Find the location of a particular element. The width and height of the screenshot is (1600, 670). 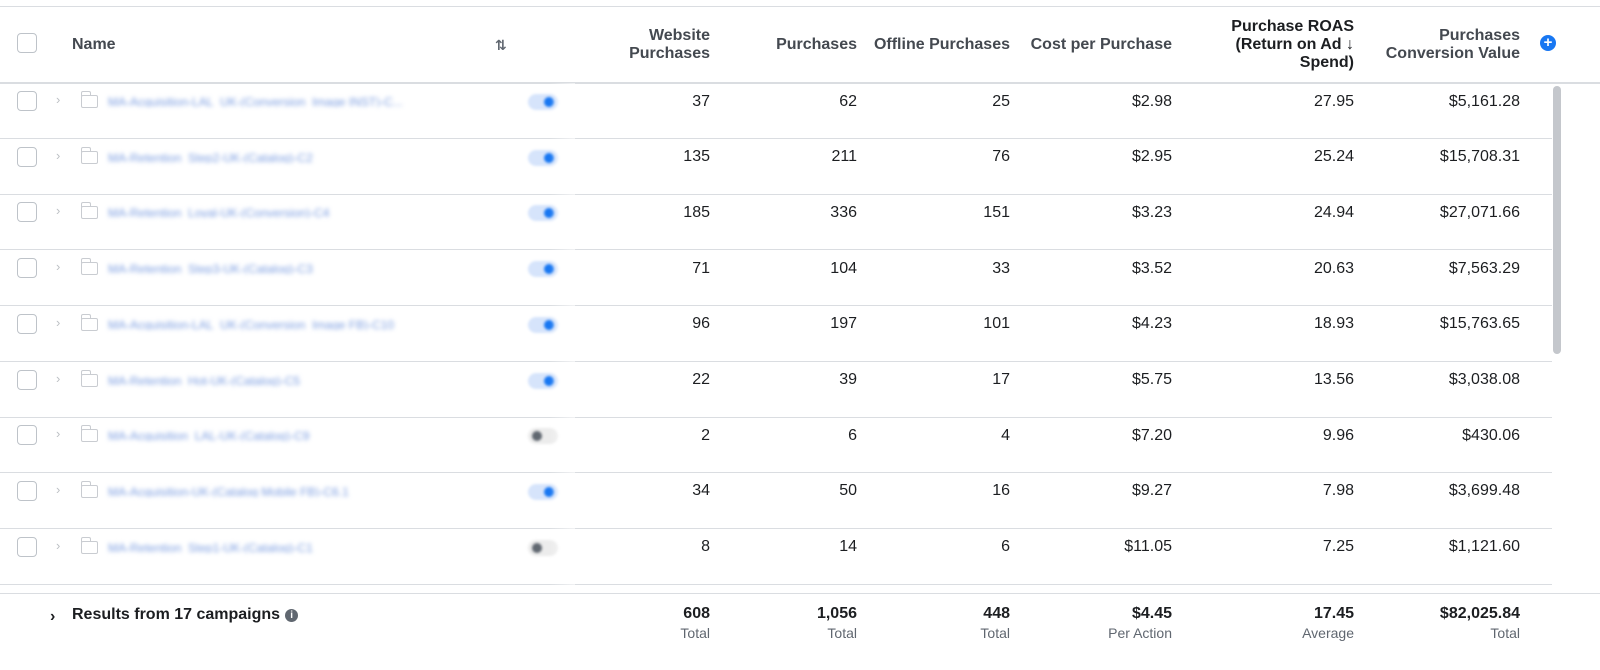

select-all-checkbox is located at coordinates (27, 43).